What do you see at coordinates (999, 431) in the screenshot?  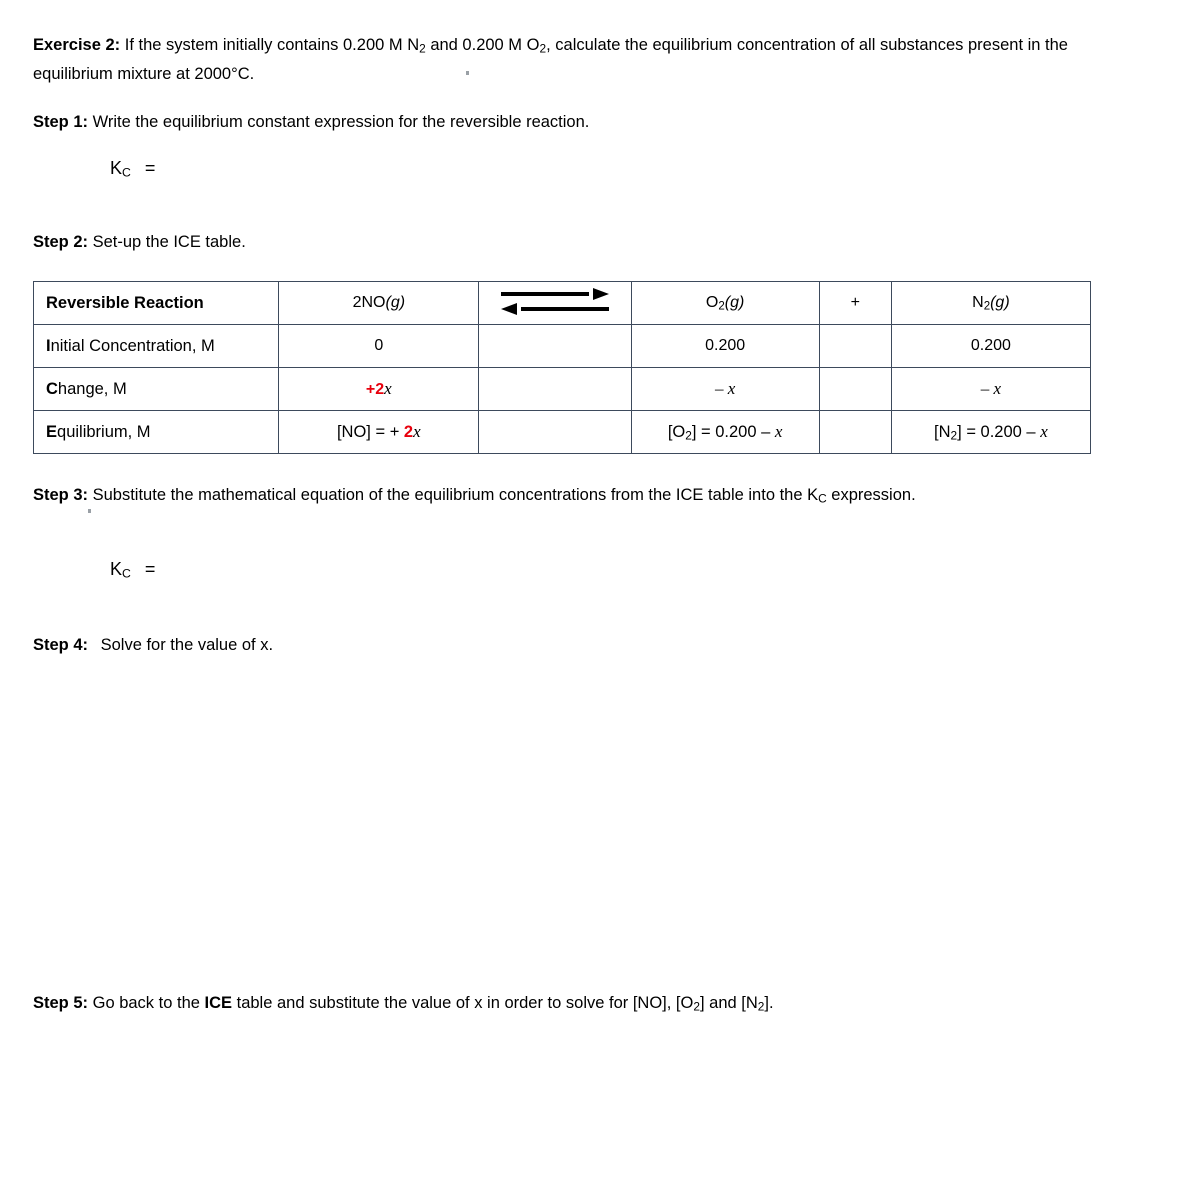 I see `equilibrium-n2-rest: ] = 0.200 –` at bounding box center [999, 431].